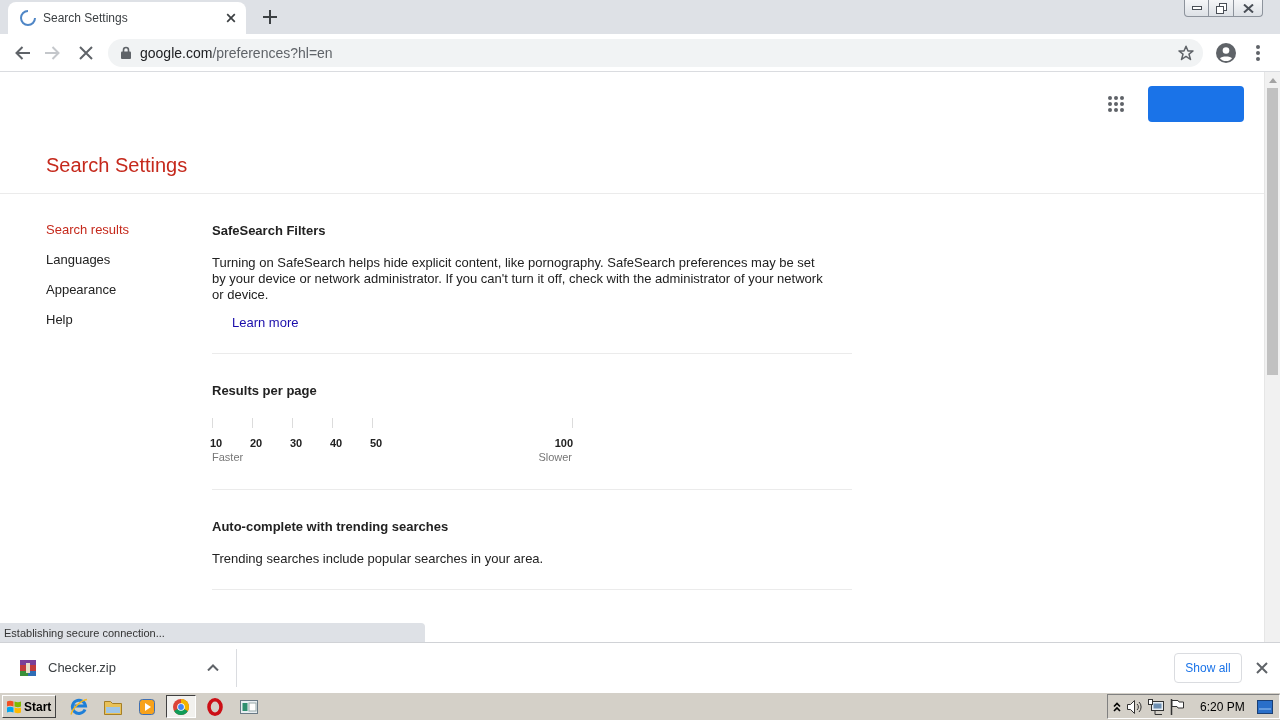 The width and height of the screenshot is (1280, 720). I want to click on flag-icon, so click(1177, 706).